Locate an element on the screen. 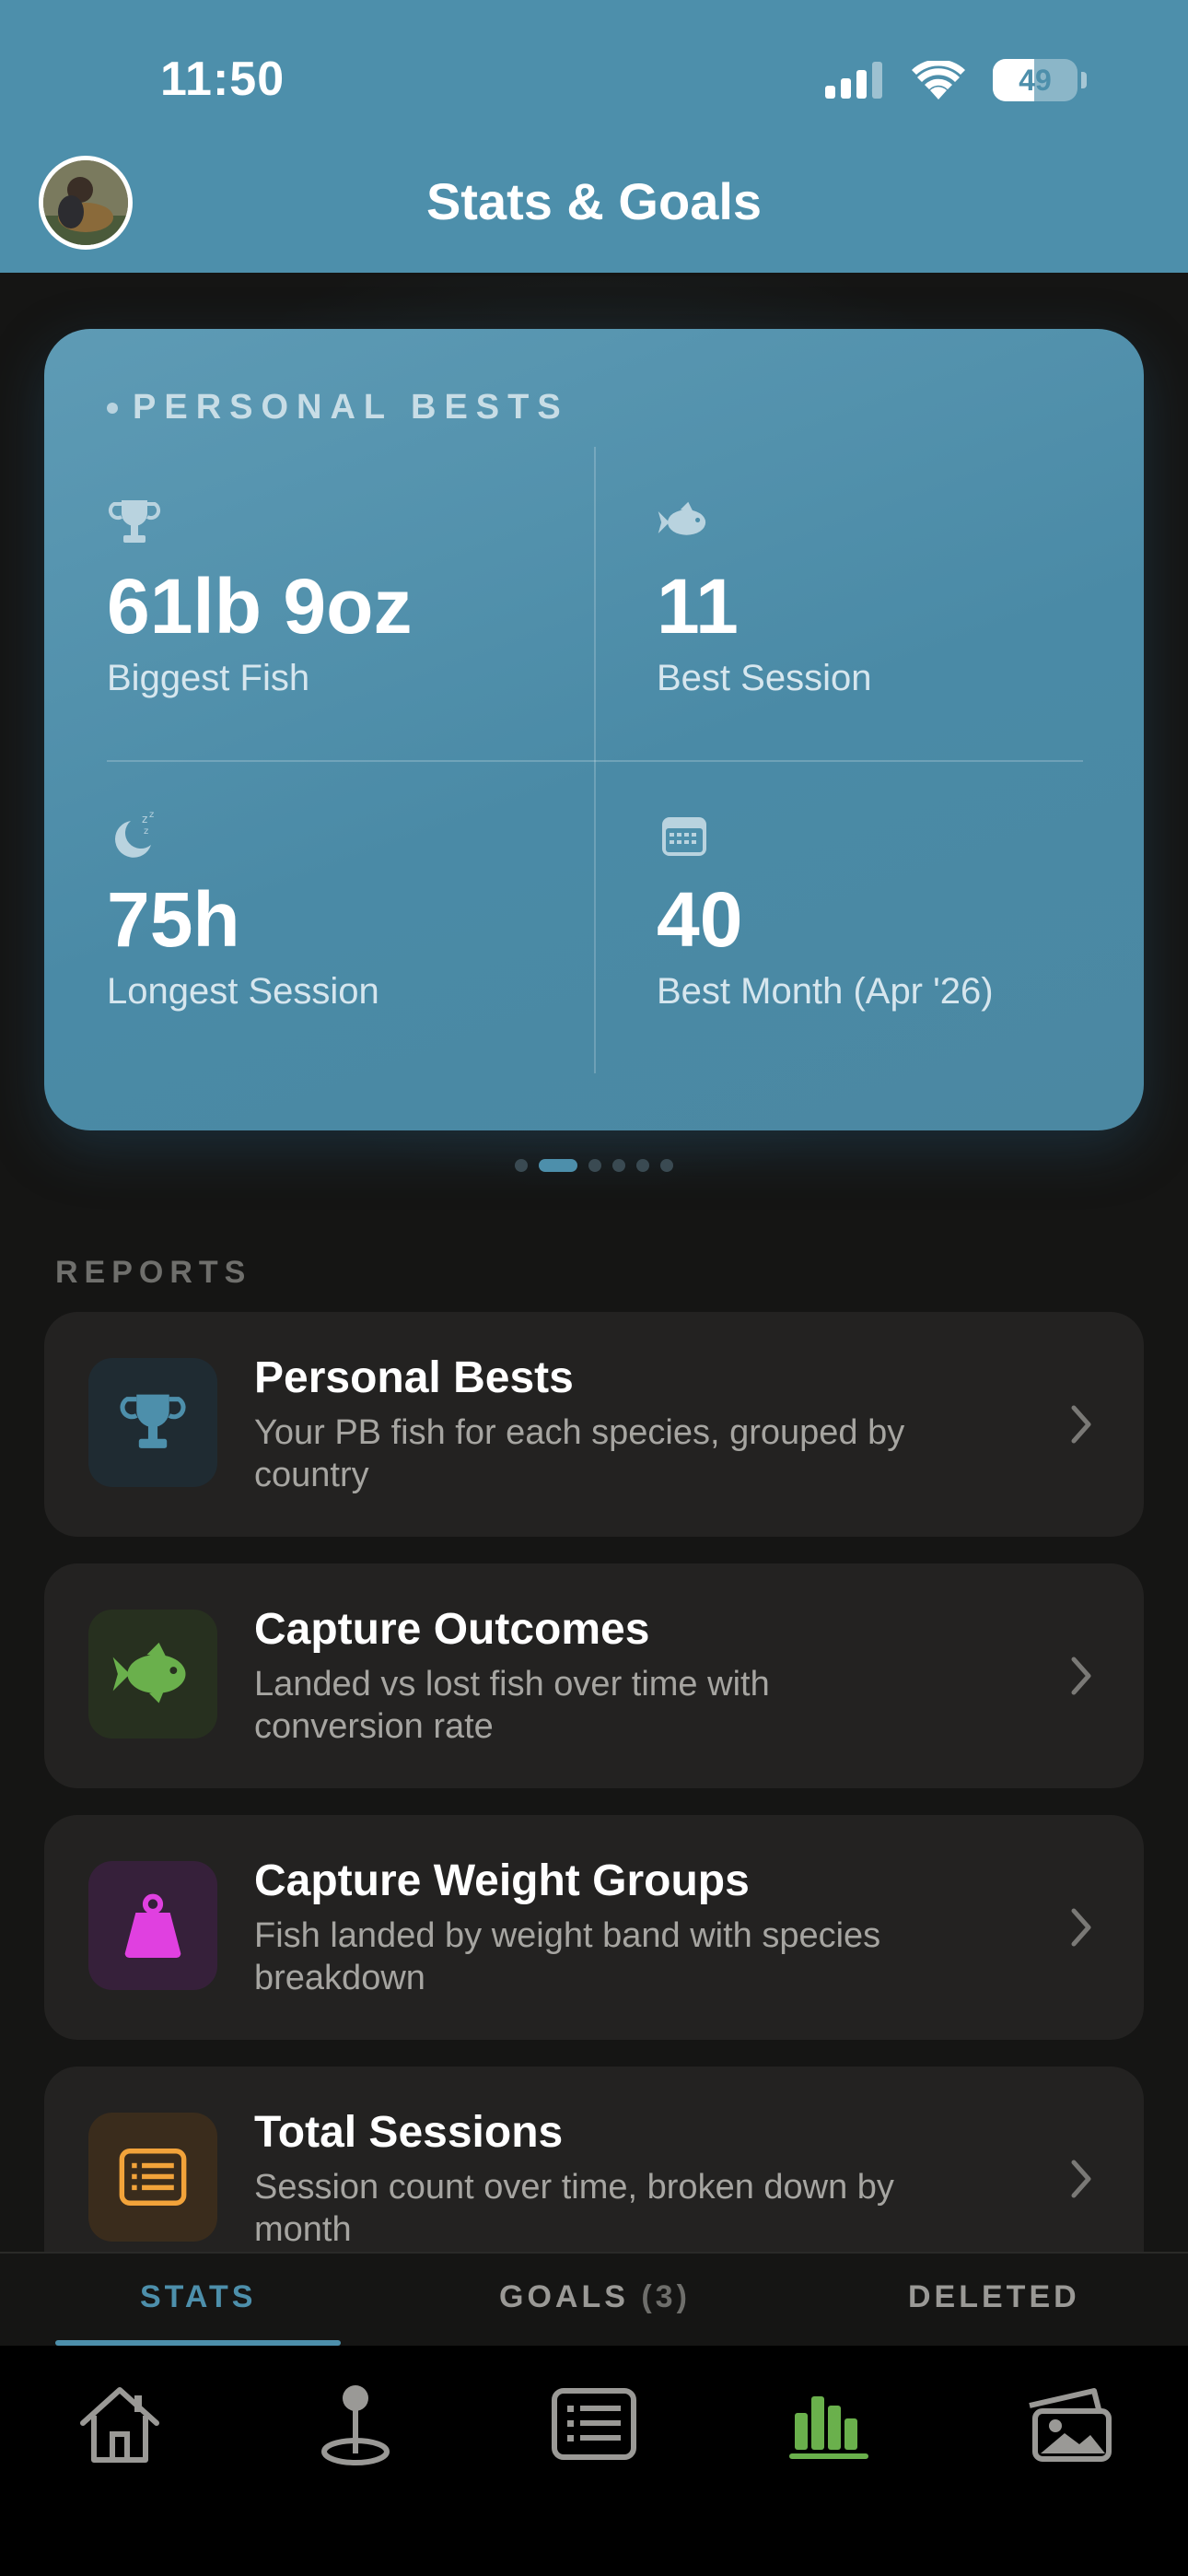 The width and height of the screenshot is (1188, 2576). battery-icon: 49 is located at coordinates (1035, 80).